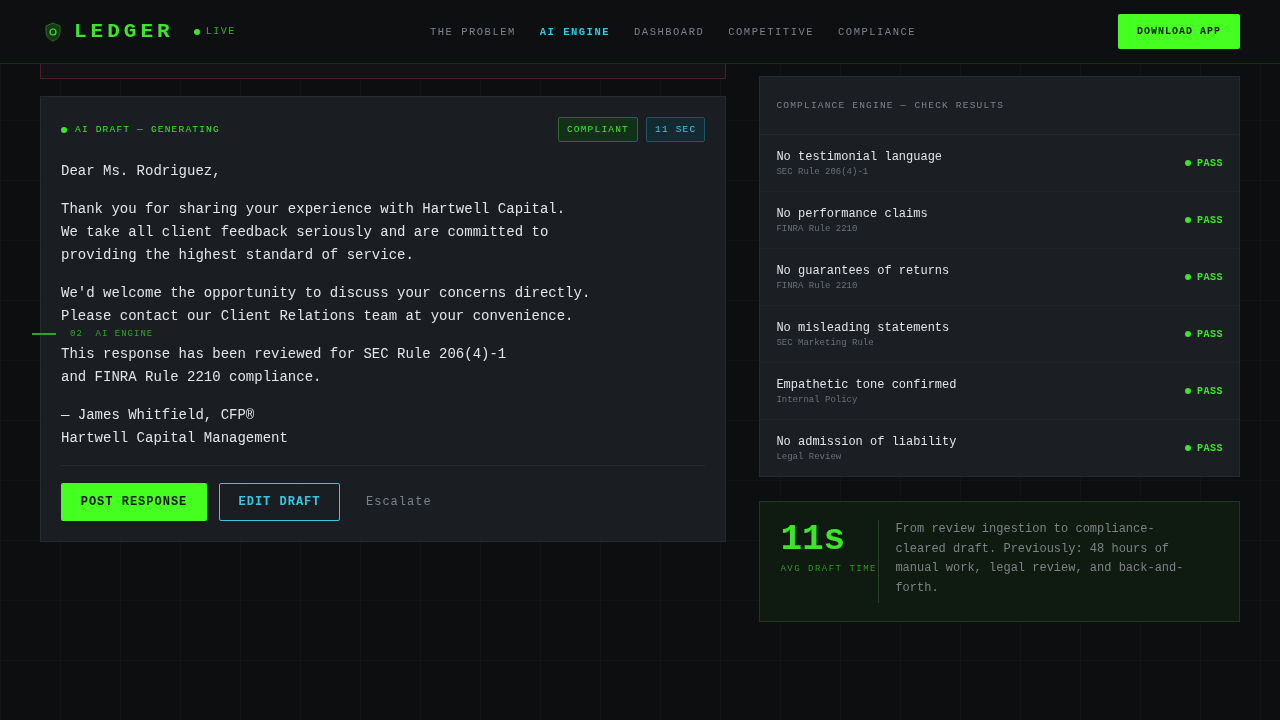  I want to click on stat-label: AVG DRAFT TIME, so click(829, 569).